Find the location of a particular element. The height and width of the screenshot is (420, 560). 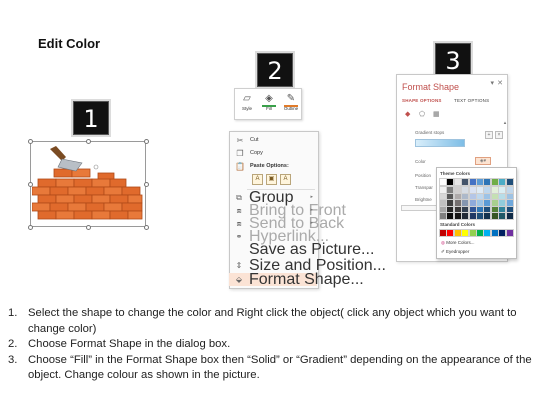

scroll-arrow-icon: ▴ is located at coordinates (505, 124).